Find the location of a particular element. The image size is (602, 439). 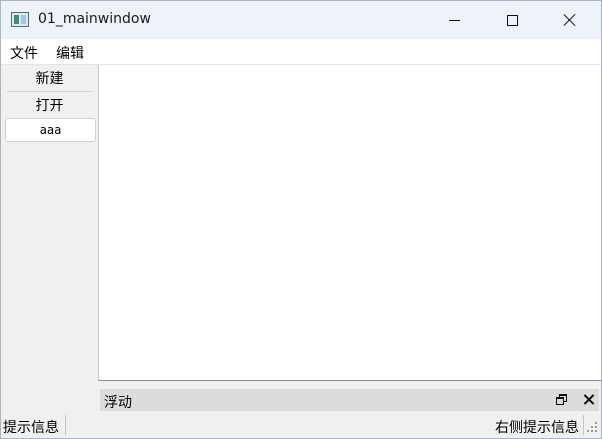

maximize-button is located at coordinates (512, 20).